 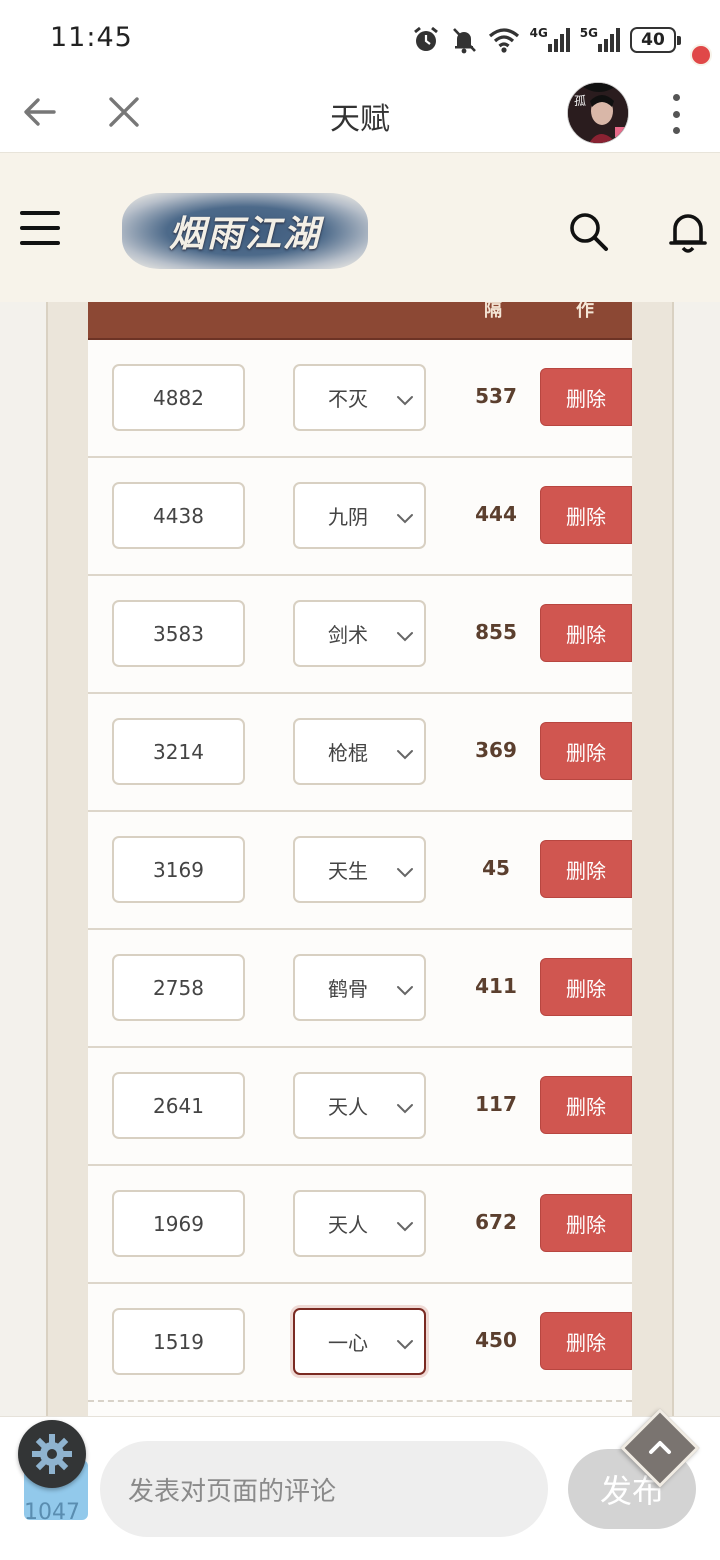 I want to click on counter-text: 1047, so click(x=52, y=1512).